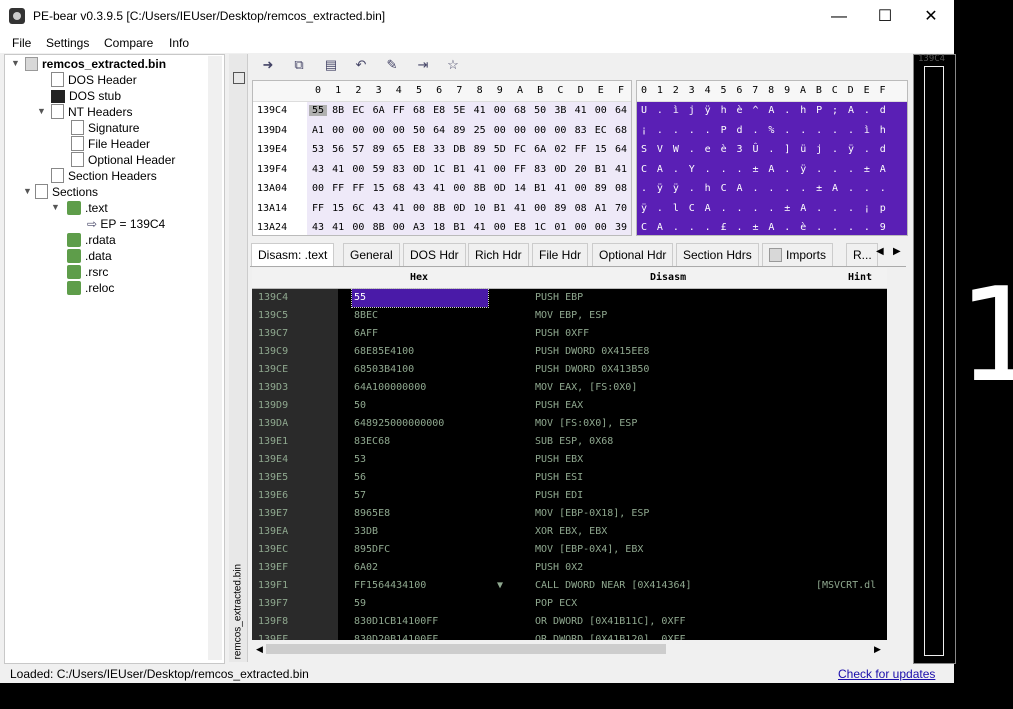  What do you see at coordinates (123, 160) in the screenshot?
I see `tree-item-optional-header: Optional Header` at bounding box center [123, 160].